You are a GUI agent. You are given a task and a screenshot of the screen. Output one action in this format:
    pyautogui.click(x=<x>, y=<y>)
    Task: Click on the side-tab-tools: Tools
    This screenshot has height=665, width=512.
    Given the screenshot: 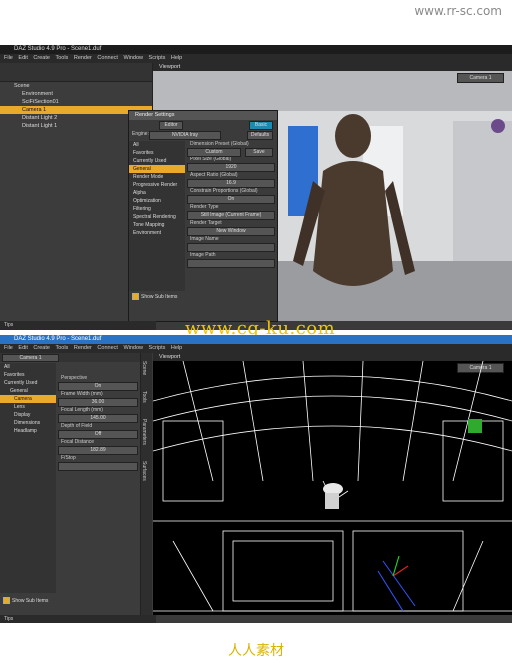 What is the action you would take?
    pyautogui.click(x=144, y=397)
    